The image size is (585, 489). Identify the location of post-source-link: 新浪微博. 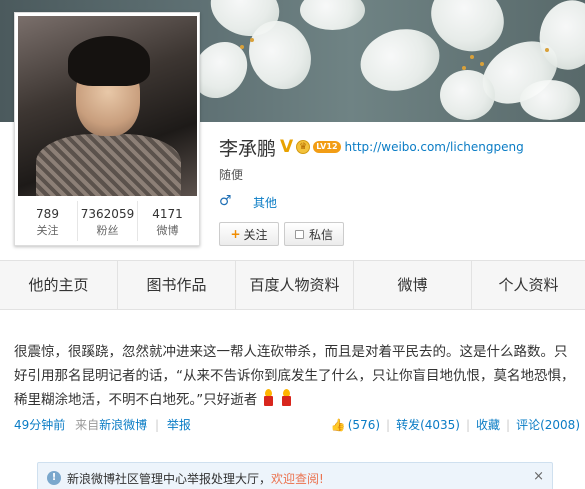
(123, 425).